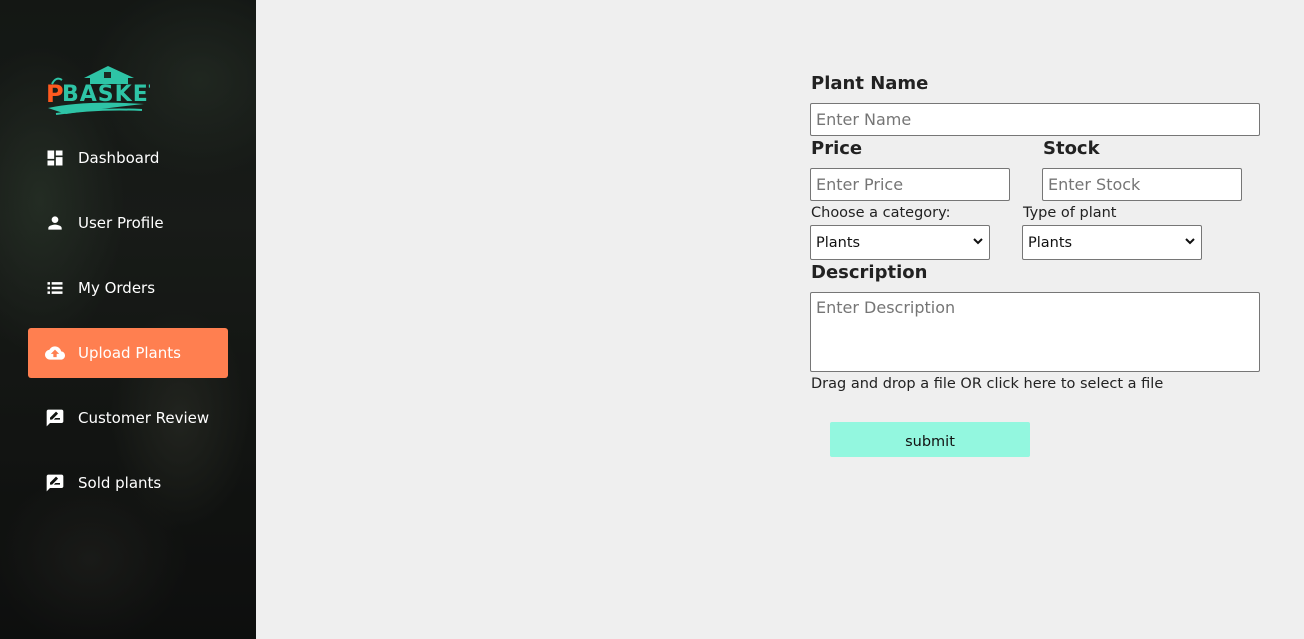  What do you see at coordinates (1142, 184) in the screenshot?
I see `stock-input` at bounding box center [1142, 184].